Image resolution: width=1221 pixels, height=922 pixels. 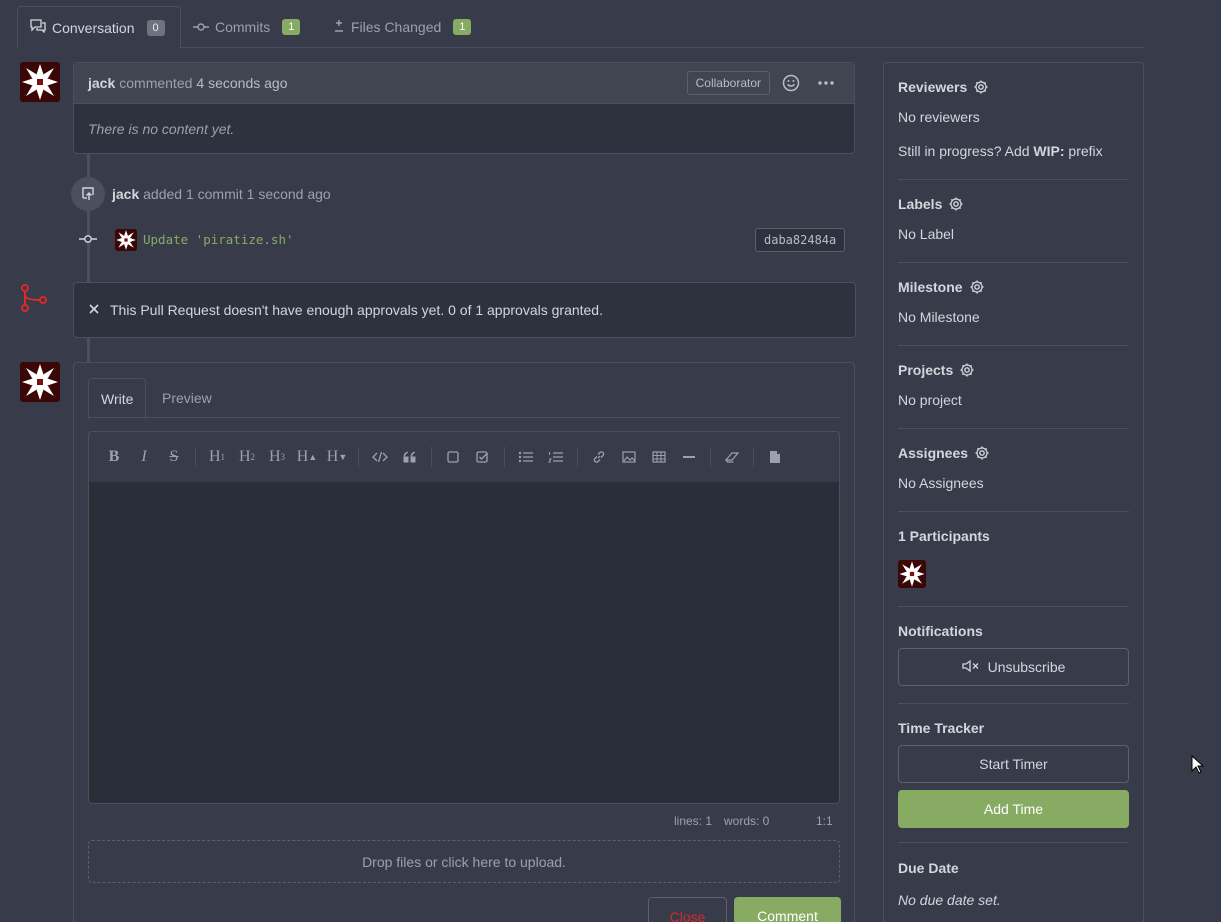 I want to click on tab-commits-count: 1, so click(x=291, y=27).